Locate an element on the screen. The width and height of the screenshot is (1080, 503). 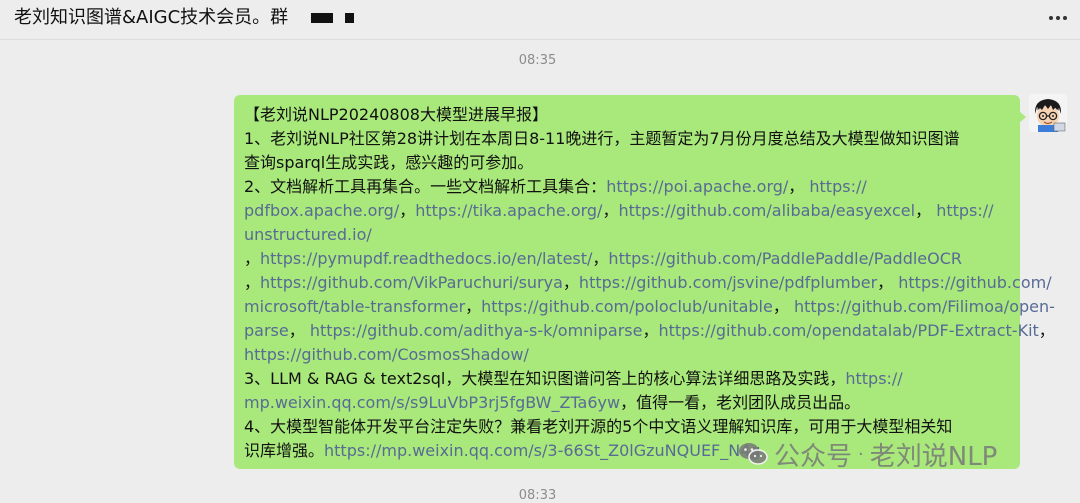
message-line: unstructured.io/ is located at coordinates (308, 234).